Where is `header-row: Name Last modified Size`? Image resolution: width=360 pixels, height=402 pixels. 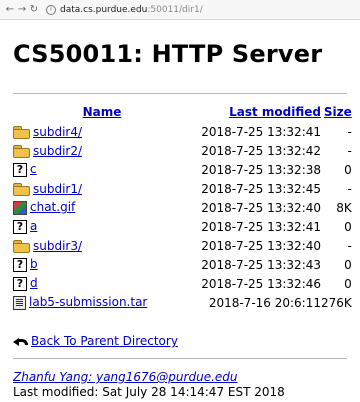
header-row: Name Last modified Size is located at coordinates (182, 112).